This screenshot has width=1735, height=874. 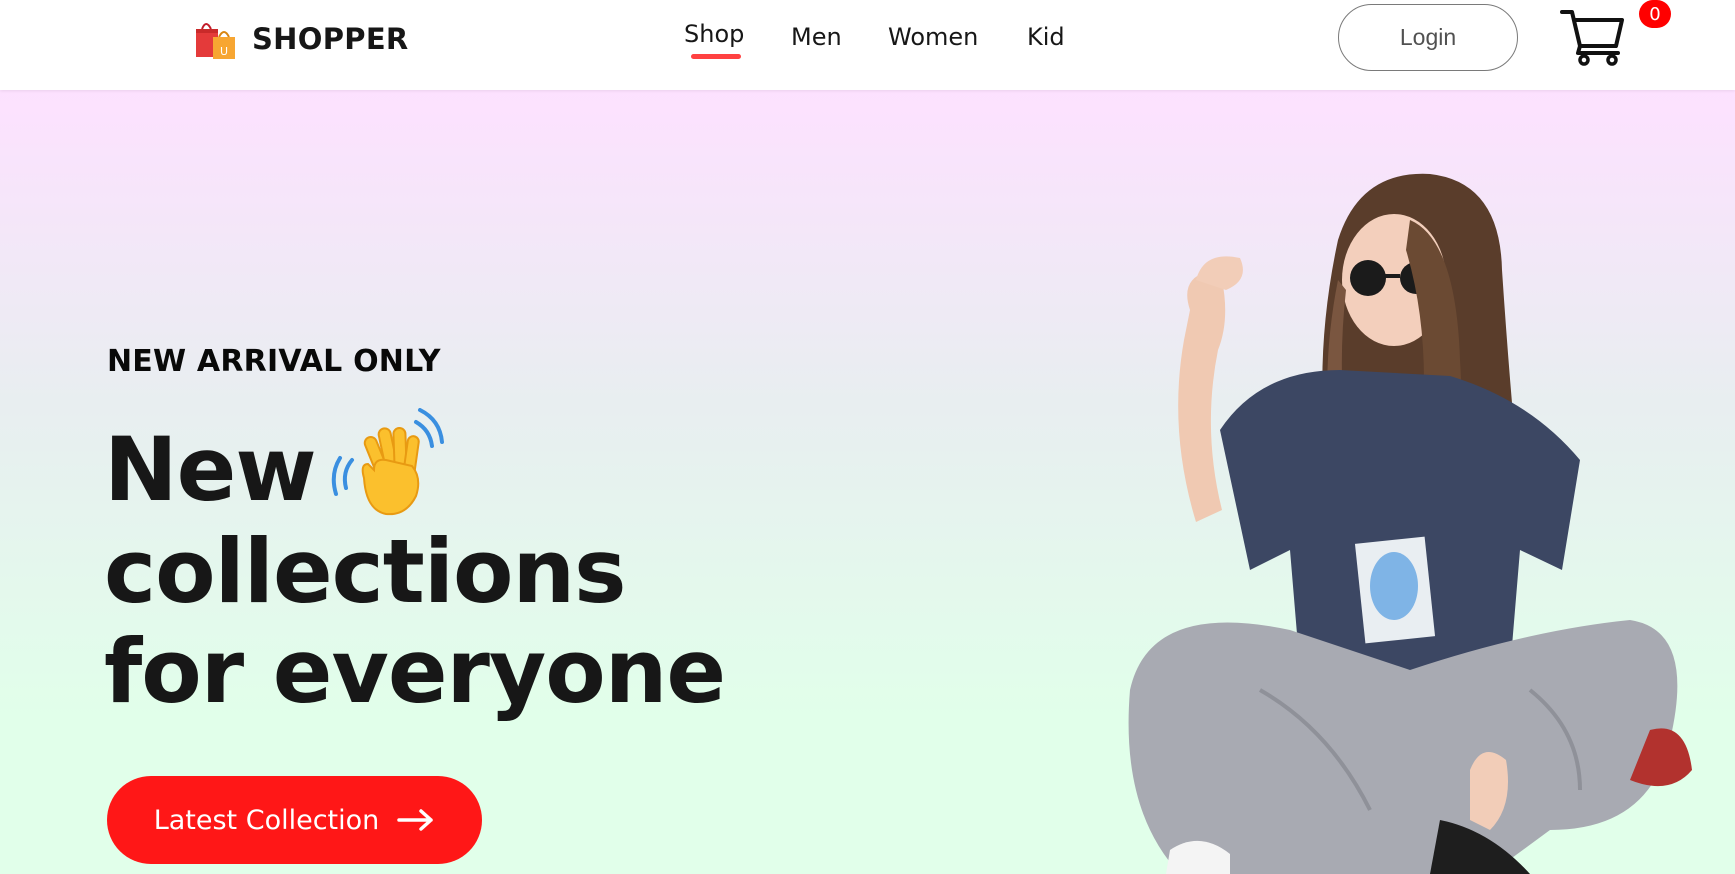 I want to click on cart-button, so click(x=1600, y=37).